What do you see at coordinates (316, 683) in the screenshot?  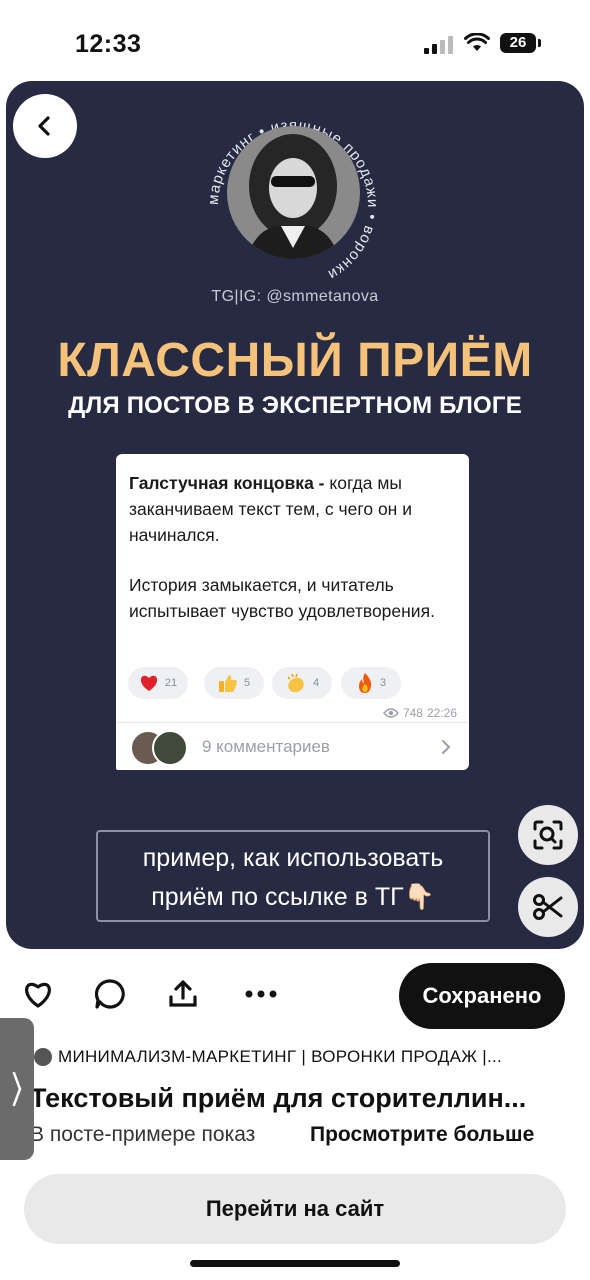 I see `reaction-count: 4` at bounding box center [316, 683].